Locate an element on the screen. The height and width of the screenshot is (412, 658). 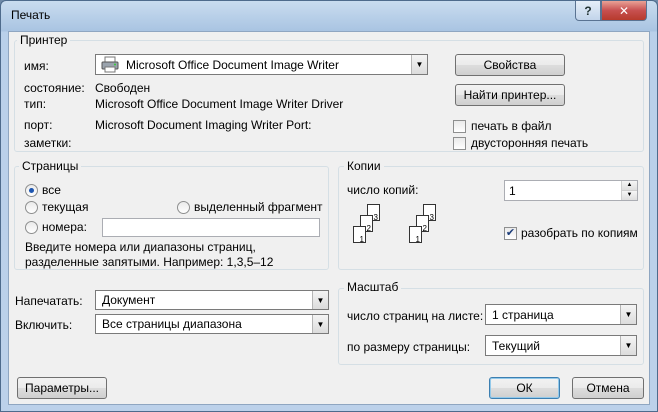
window-title: Печать is located at coordinates (31, 15).